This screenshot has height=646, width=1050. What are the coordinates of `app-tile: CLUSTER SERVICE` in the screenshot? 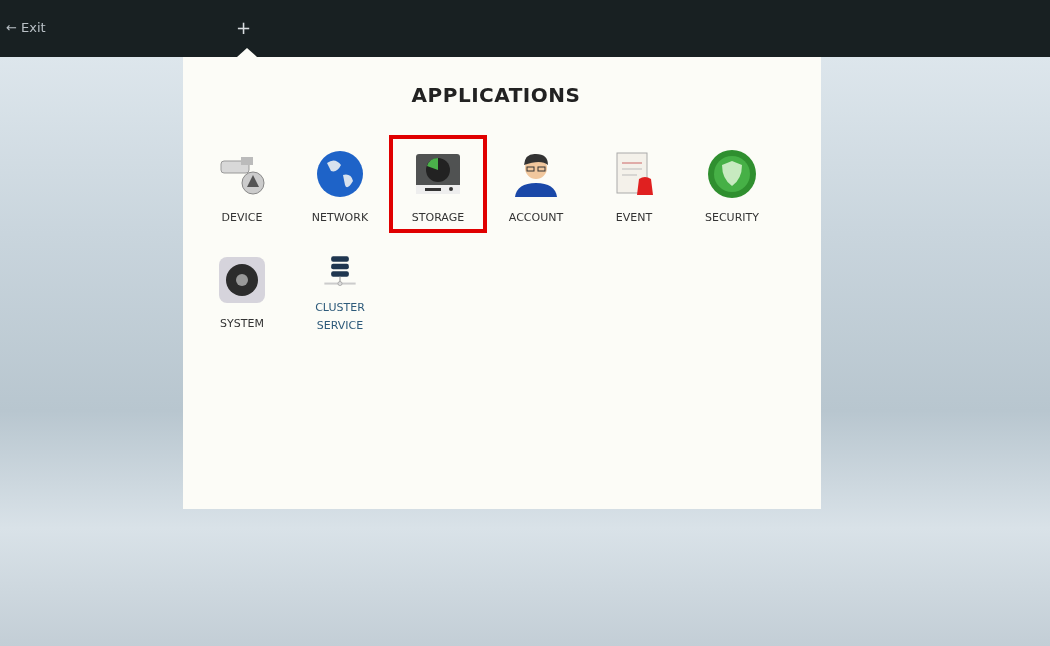 It's located at (340, 290).